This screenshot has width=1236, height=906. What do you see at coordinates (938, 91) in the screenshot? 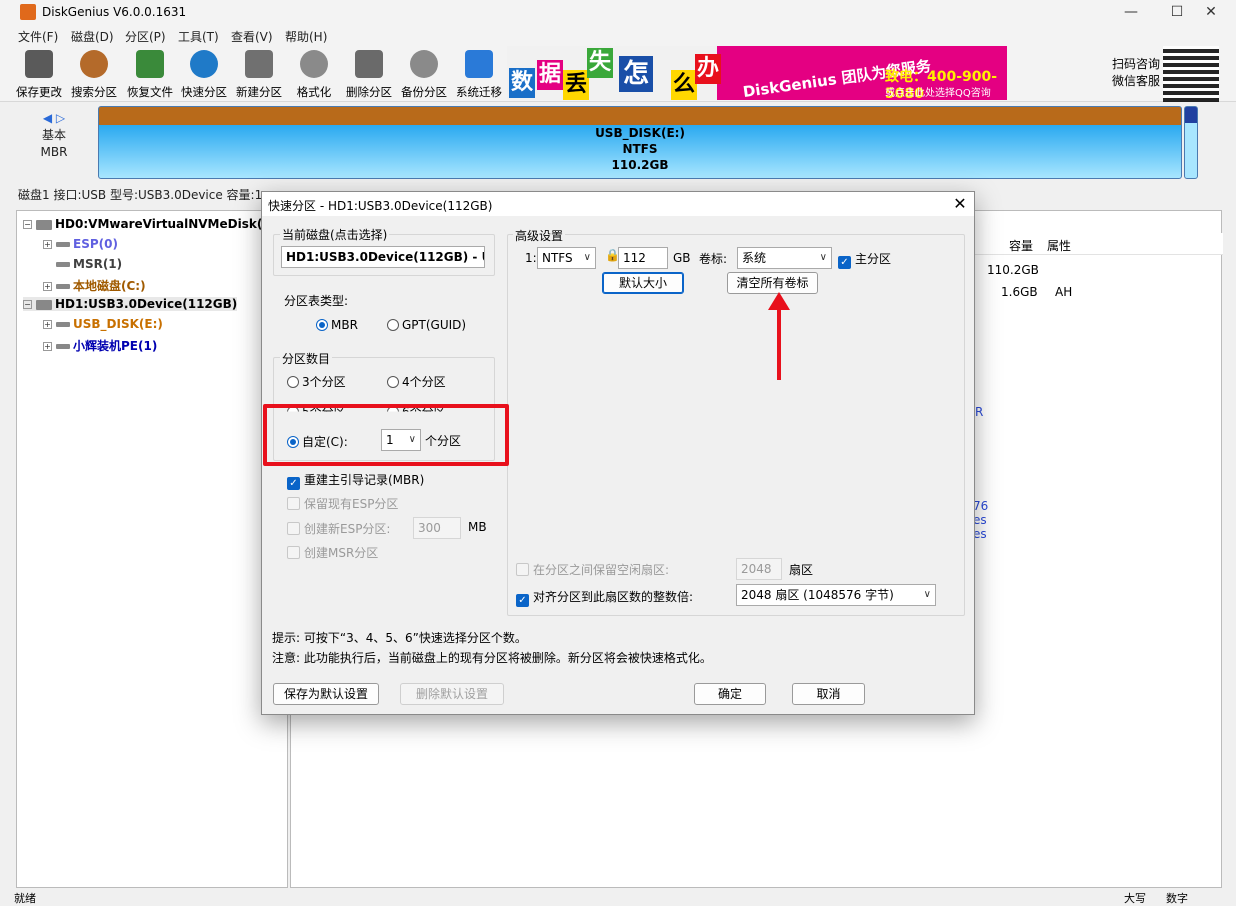
I see `banner-qq-link: 或点击此处选择QQ咨询` at bounding box center [938, 91].